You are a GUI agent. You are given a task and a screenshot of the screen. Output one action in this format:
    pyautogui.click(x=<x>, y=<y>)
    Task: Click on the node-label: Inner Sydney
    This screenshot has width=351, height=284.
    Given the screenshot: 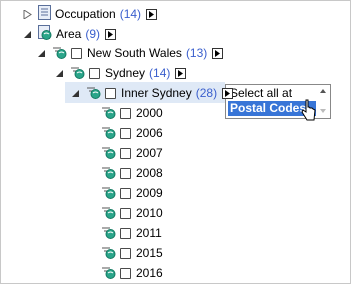 What is the action you would take?
    pyautogui.click(x=156, y=93)
    